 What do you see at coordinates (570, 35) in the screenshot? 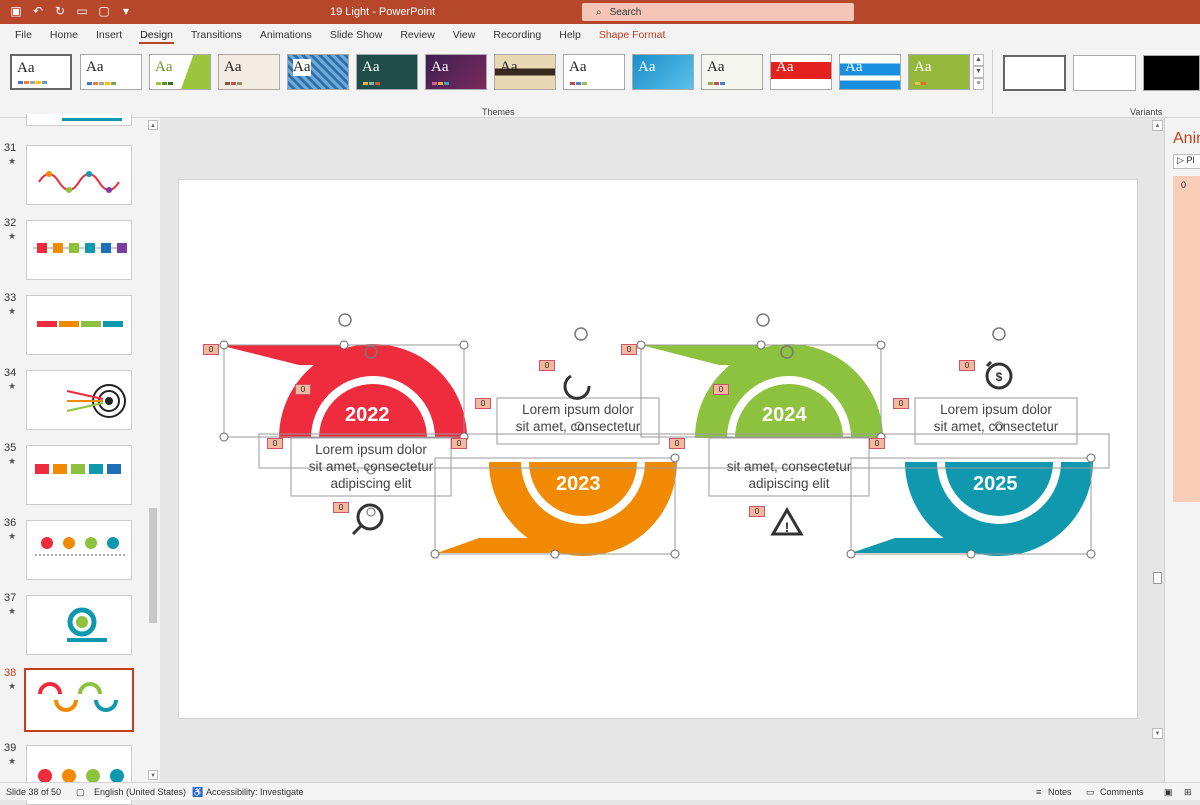
I see `tab-help: Help` at bounding box center [570, 35].